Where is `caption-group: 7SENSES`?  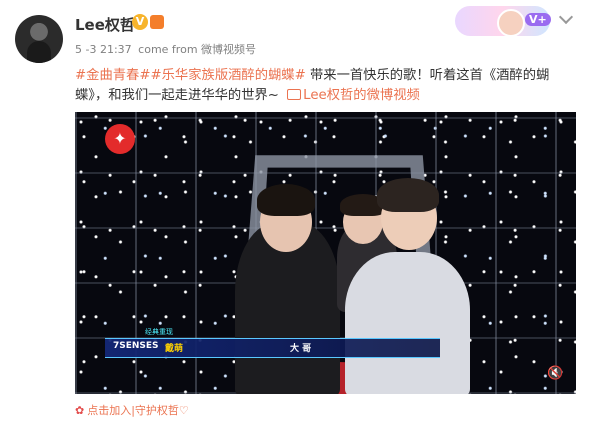
caption-group: 7SENSES is located at coordinates (136, 346).